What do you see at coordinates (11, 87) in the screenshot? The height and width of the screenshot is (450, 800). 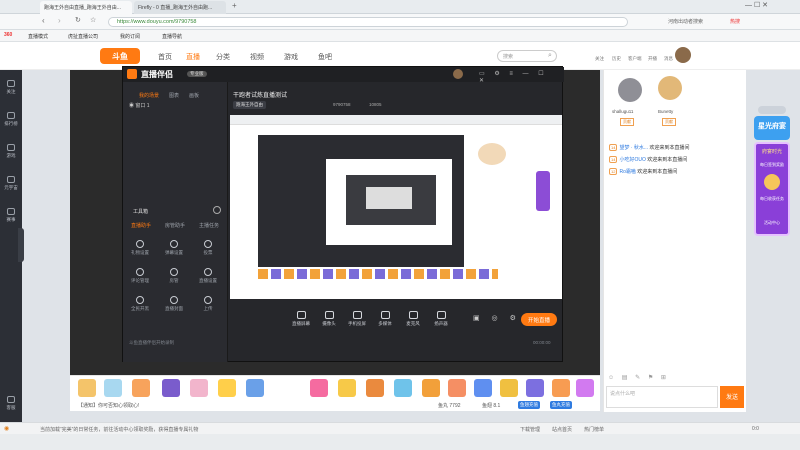 I see `sidebar-item-follow: 关注` at bounding box center [11, 87].